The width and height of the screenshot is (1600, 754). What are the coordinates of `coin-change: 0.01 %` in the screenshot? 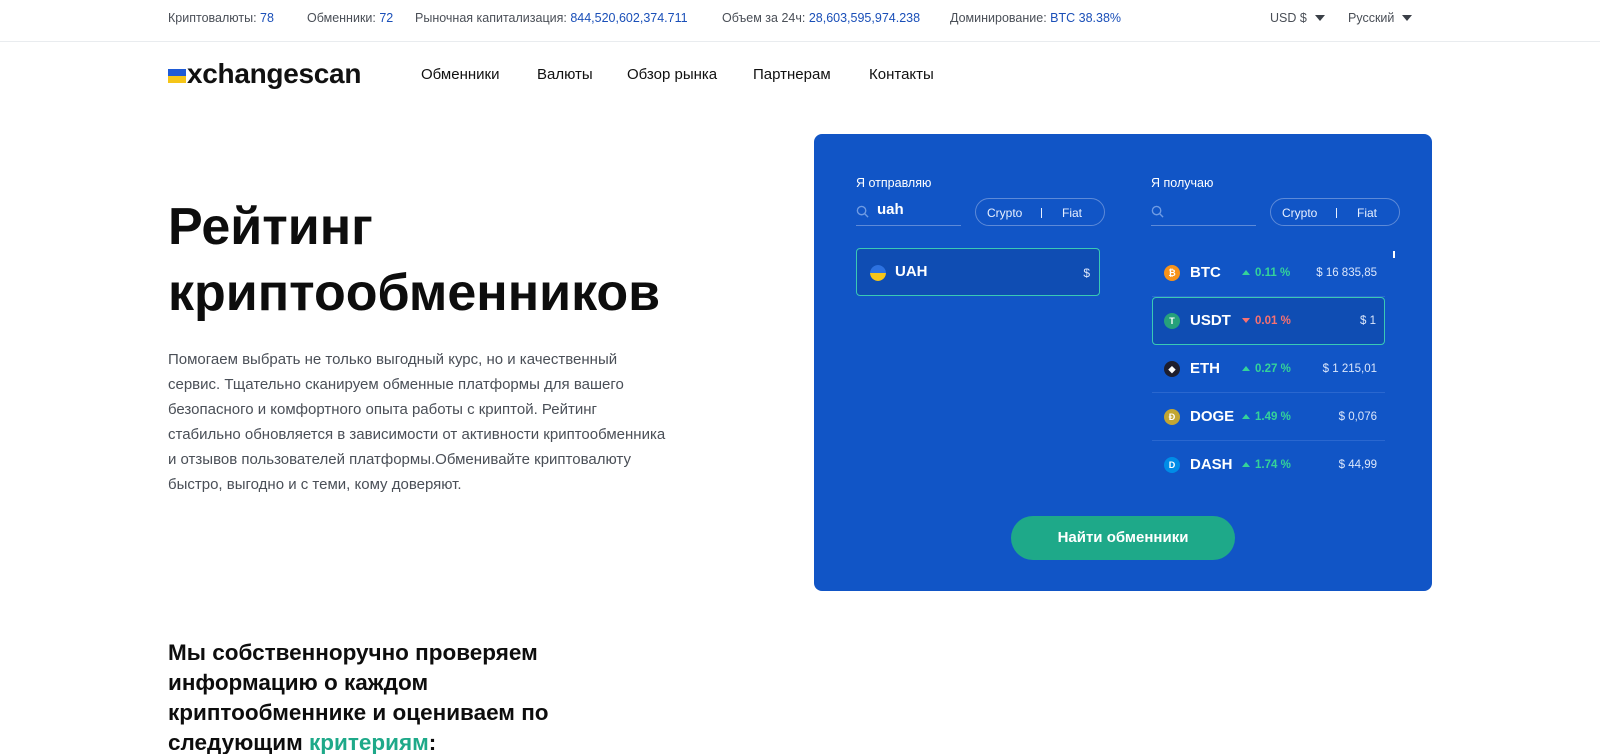 It's located at (1266, 321).